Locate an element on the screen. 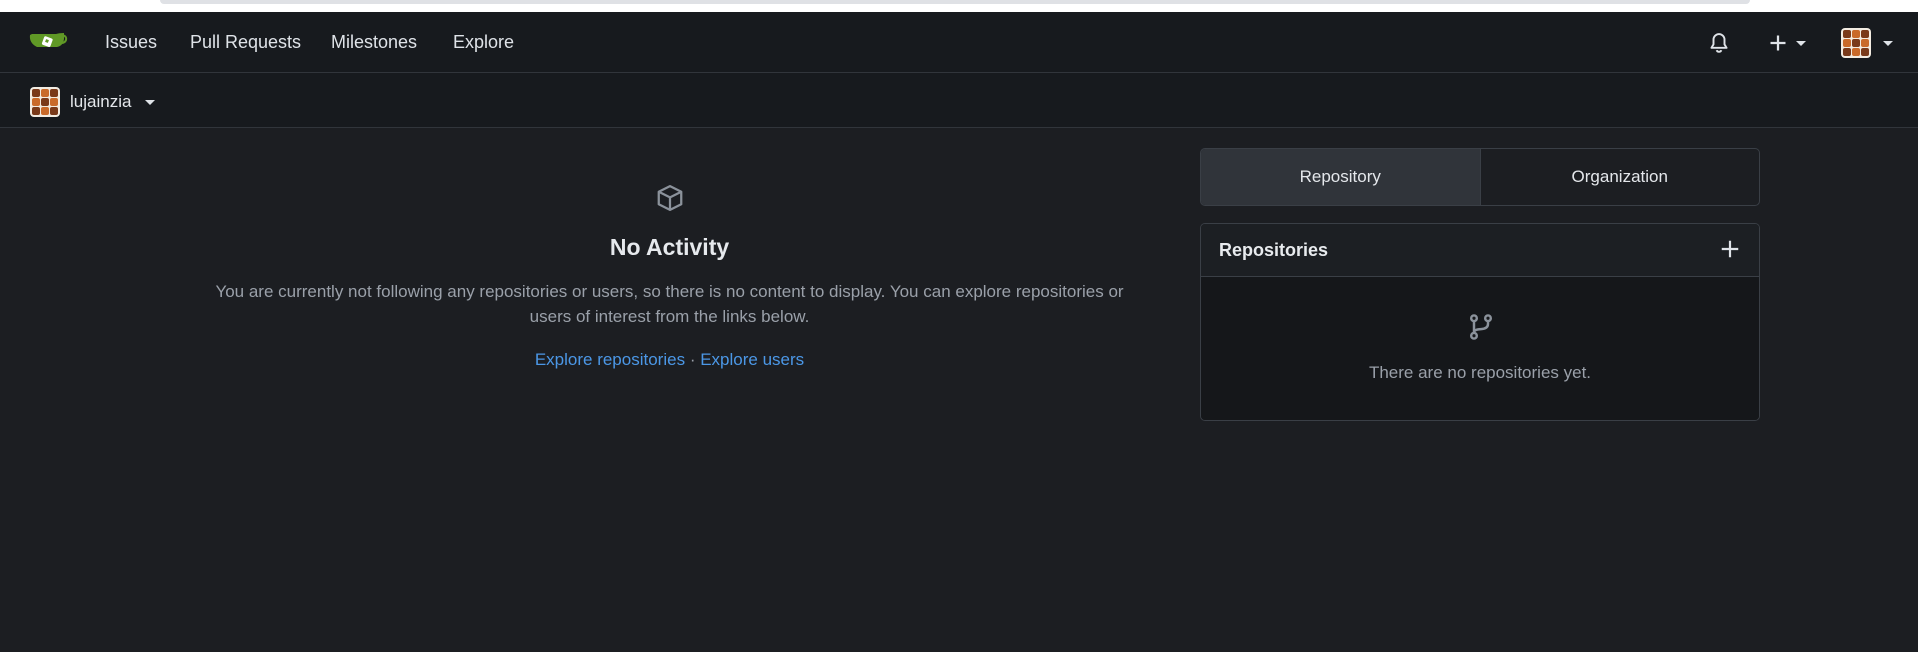  repositories-panel-header: Repositories is located at coordinates (1480, 250).